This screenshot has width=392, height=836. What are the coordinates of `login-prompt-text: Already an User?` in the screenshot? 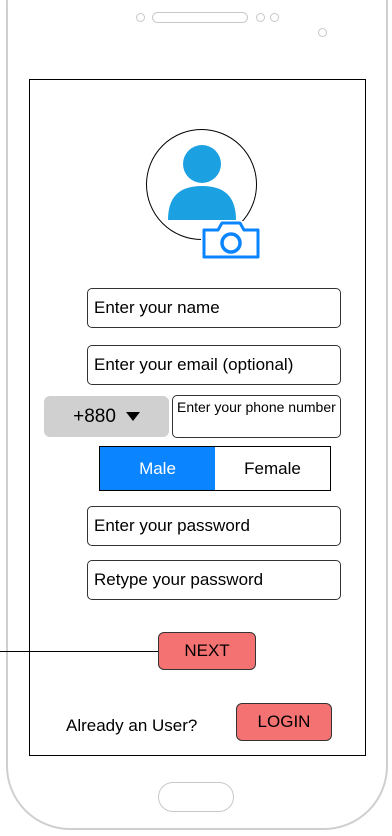 It's located at (132, 725).